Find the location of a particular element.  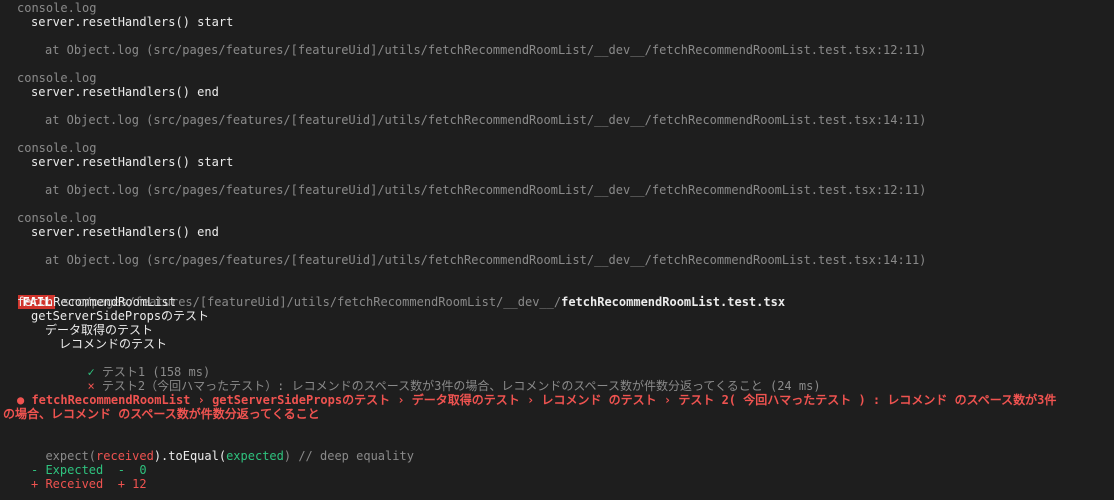

assertion-expected: expected is located at coordinates (255, 456).